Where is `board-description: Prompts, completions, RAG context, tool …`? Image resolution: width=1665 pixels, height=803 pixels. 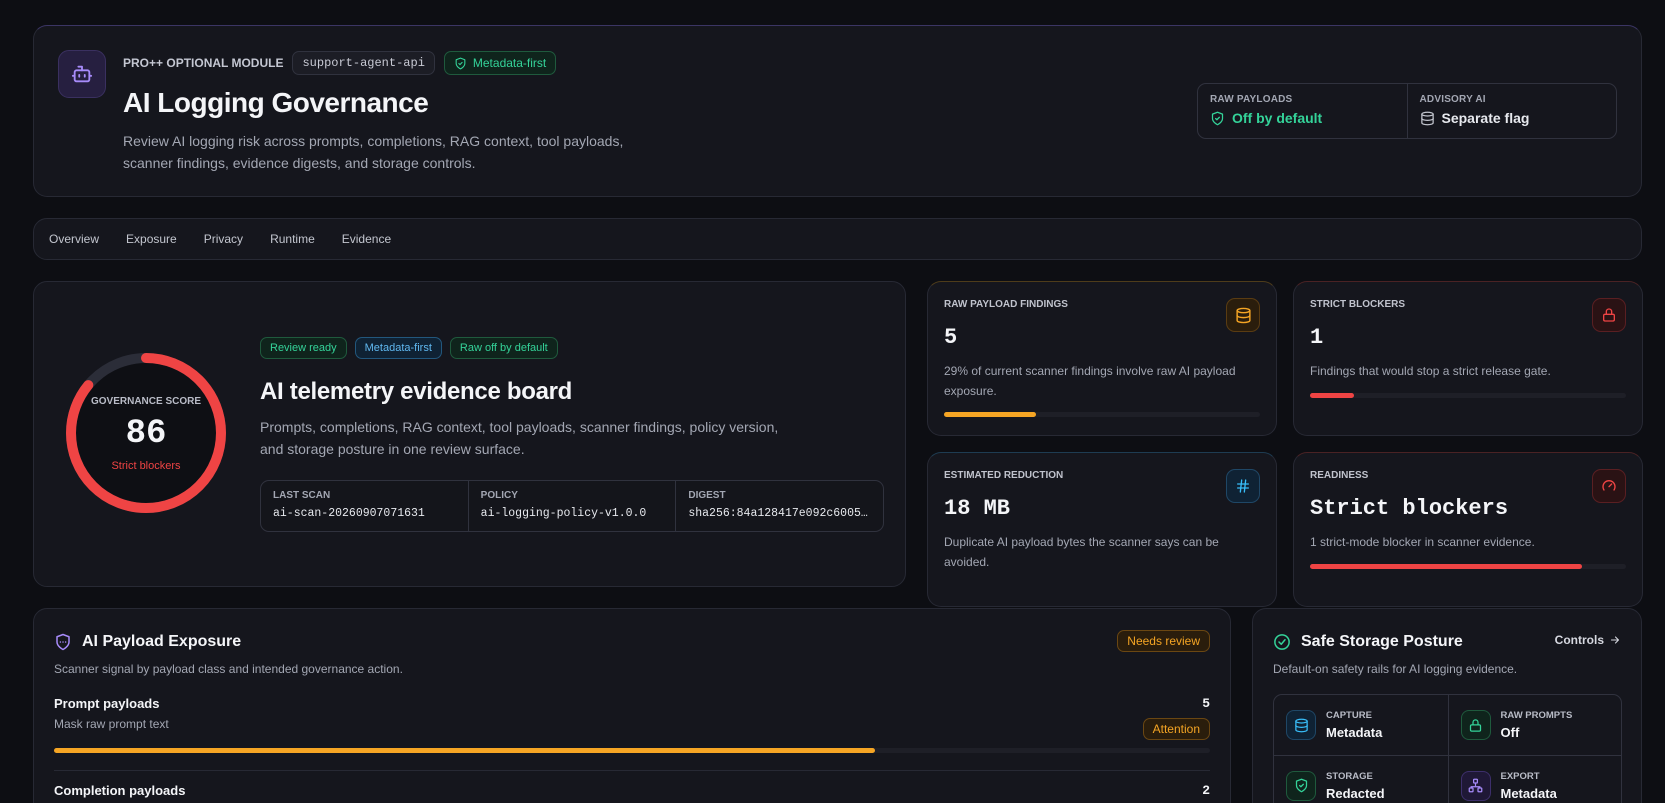 board-description: Prompts, completions, RAG context, tool … is located at coordinates (519, 438).